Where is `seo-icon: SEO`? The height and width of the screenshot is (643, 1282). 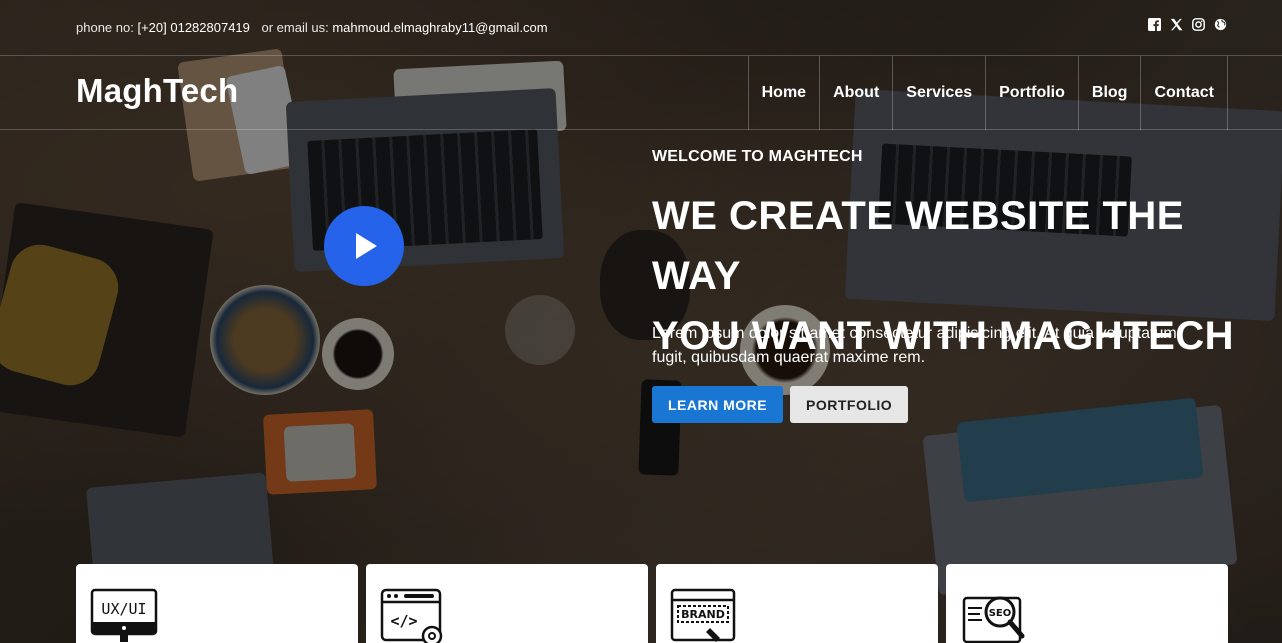 seo-icon: SEO is located at coordinates (993, 619).